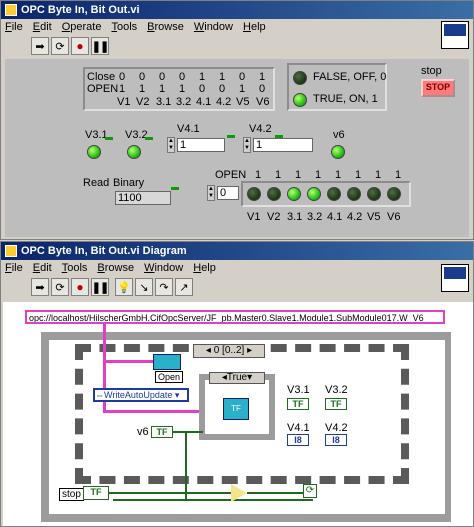 The image size is (474, 527). Describe the element at coordinates (224, 102) in the screenshot. I see `table-header-v42: 4.2` at that location.